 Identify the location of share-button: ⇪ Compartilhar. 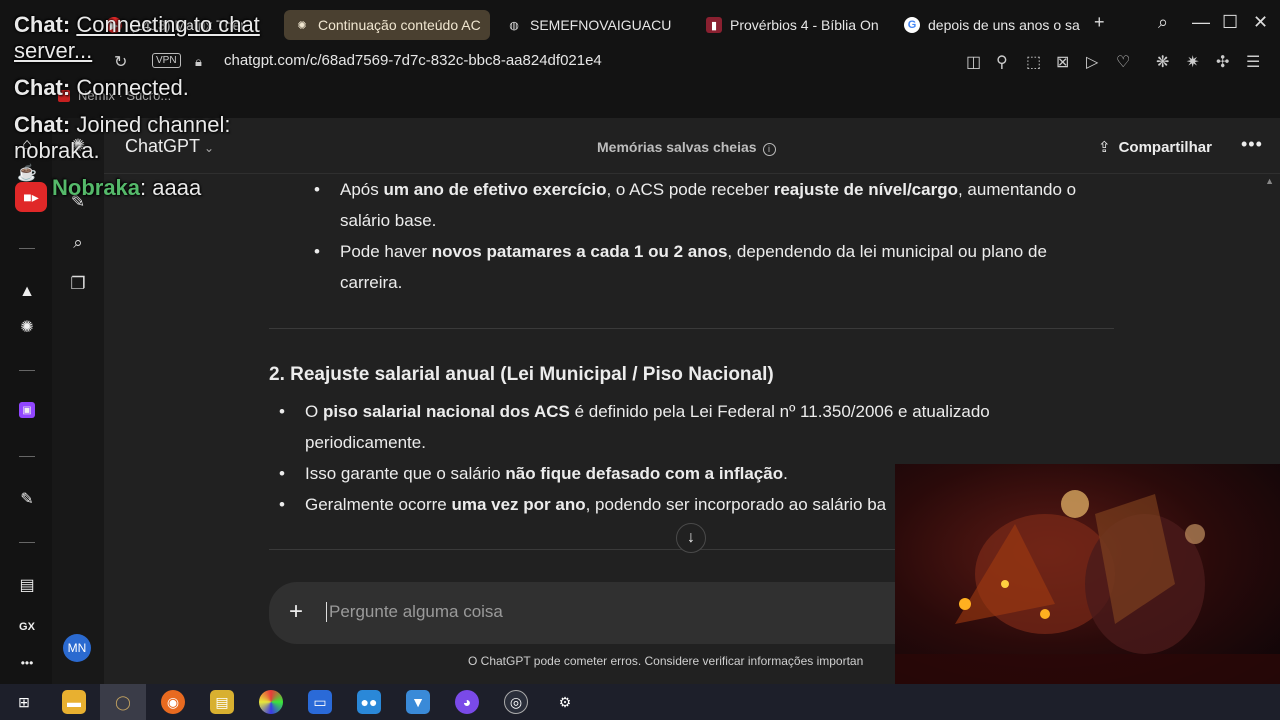
(1155, 147).